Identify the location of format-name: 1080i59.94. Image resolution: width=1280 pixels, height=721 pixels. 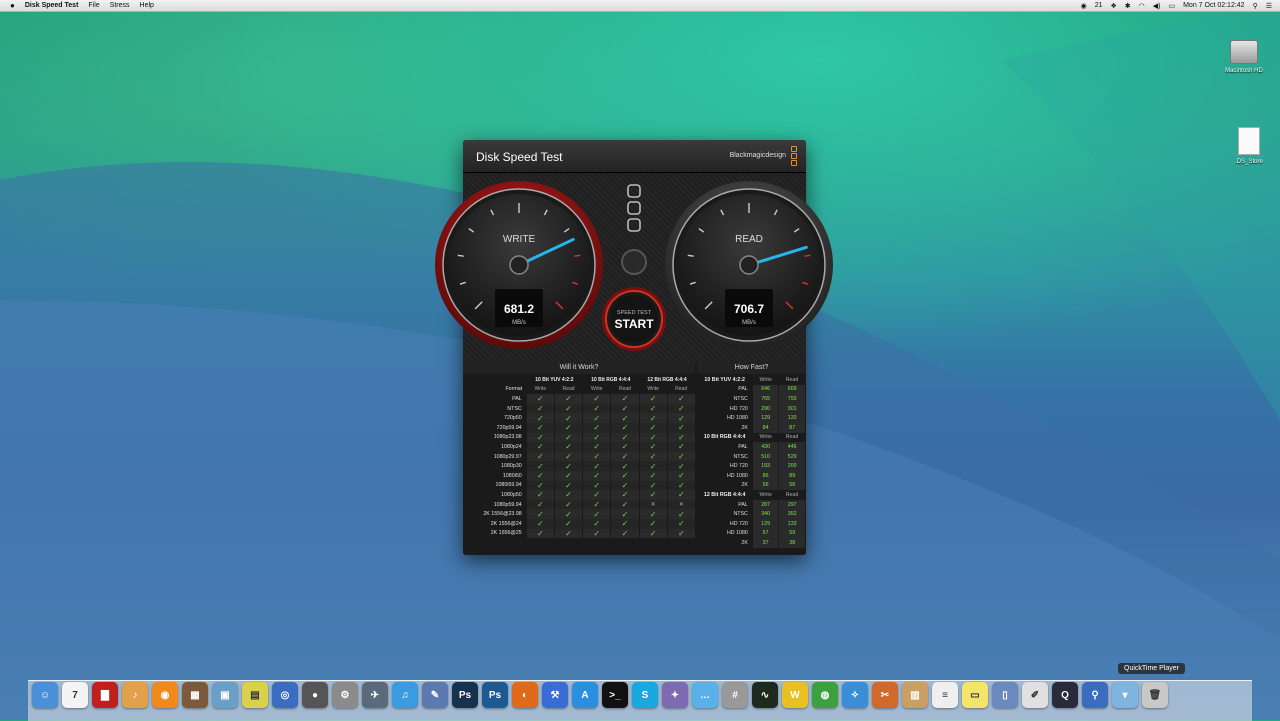
(508, 485).